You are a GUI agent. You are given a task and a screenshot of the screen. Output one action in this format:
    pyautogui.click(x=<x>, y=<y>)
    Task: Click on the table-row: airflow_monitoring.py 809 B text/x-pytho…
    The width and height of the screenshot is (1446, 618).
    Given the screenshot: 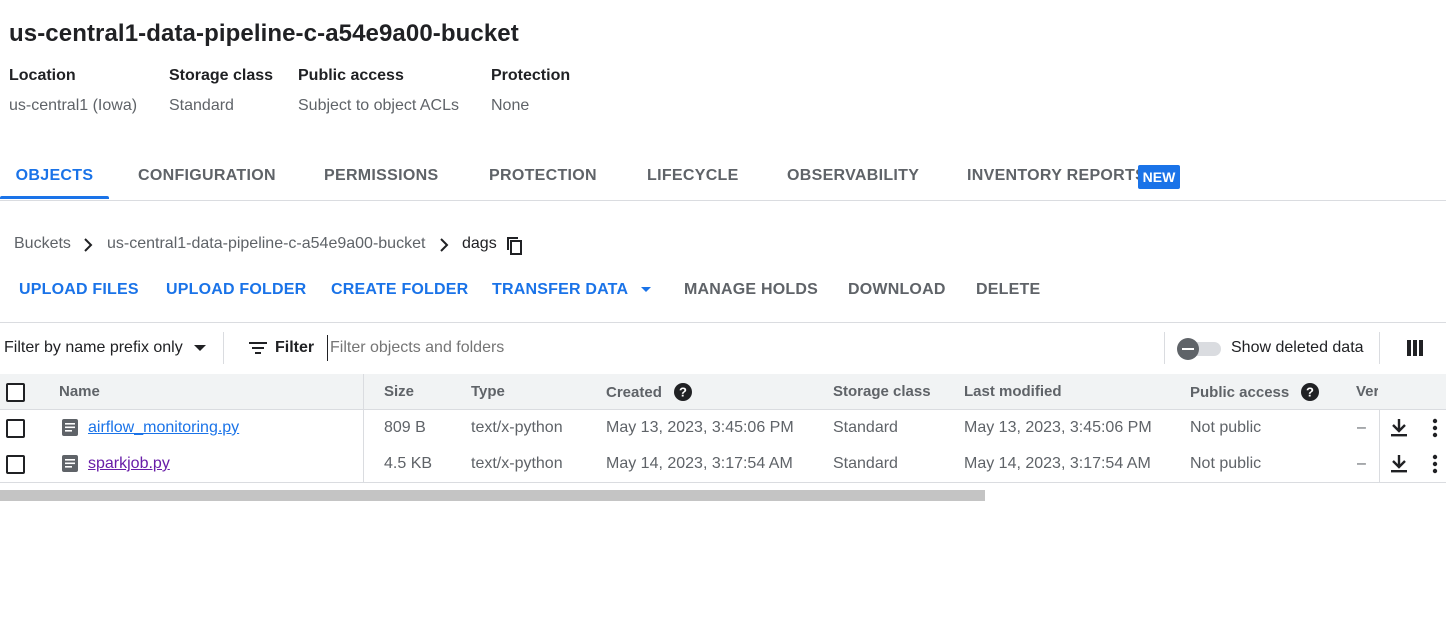 What is the action you would take?
    pyautogui.click(x=723, y=428)
    